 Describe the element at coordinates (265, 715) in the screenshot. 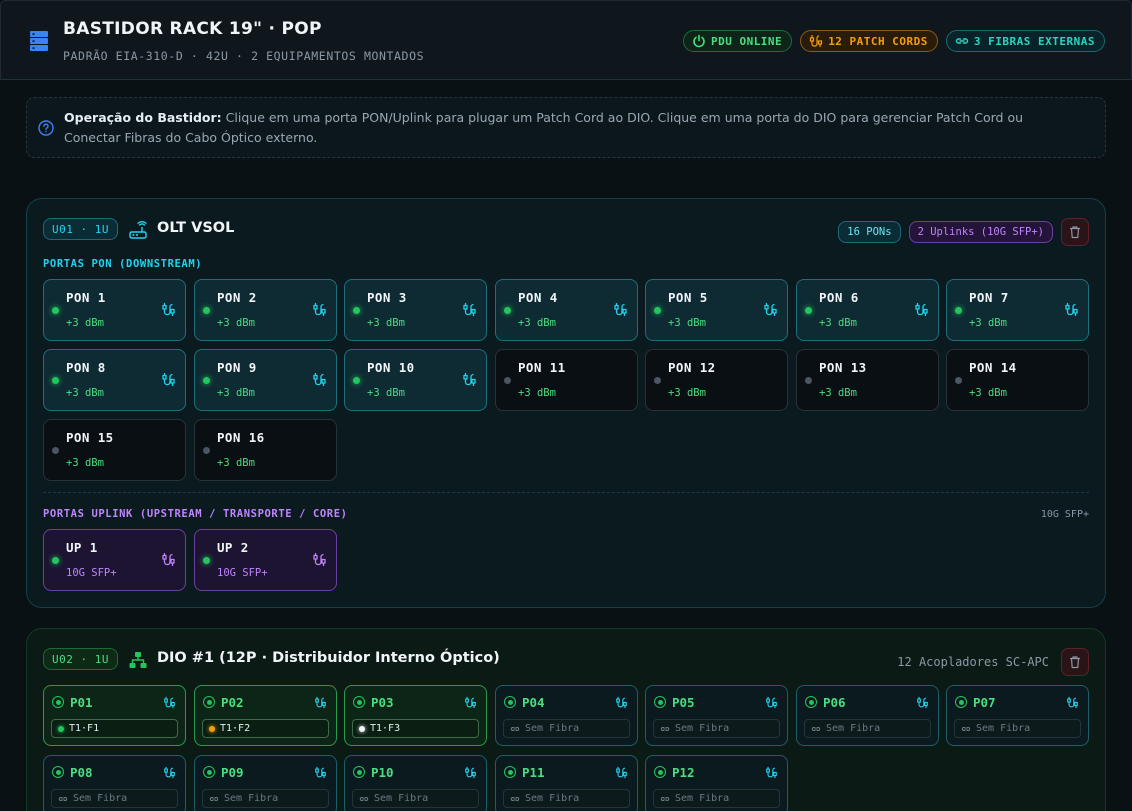

I see `dio-port-card: P02 T1·F2` at that location.